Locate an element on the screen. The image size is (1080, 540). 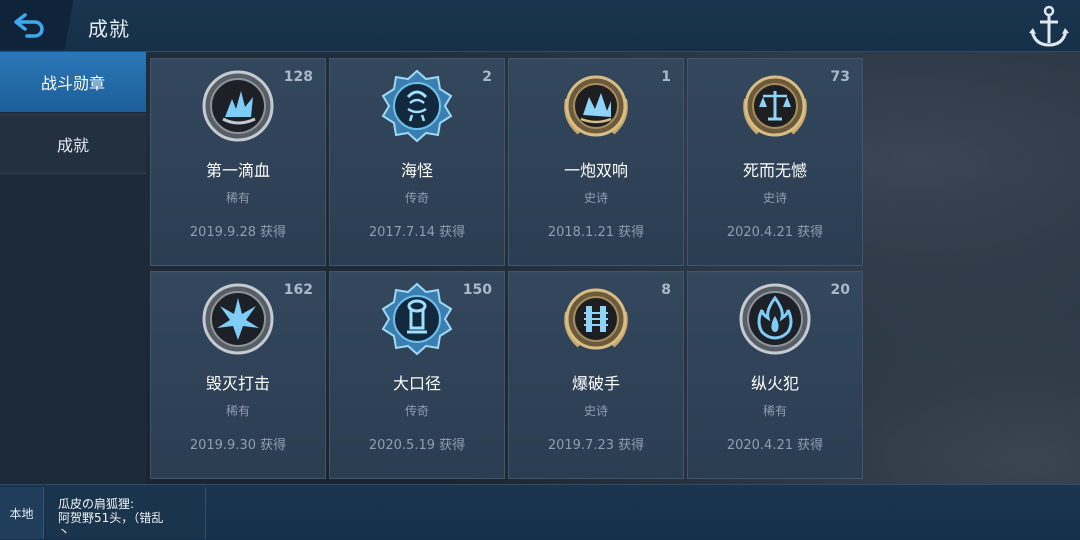
medal-card: 73 死而无憾 史诗 2020.4.21 获得 is located at coordinates (775, 162).